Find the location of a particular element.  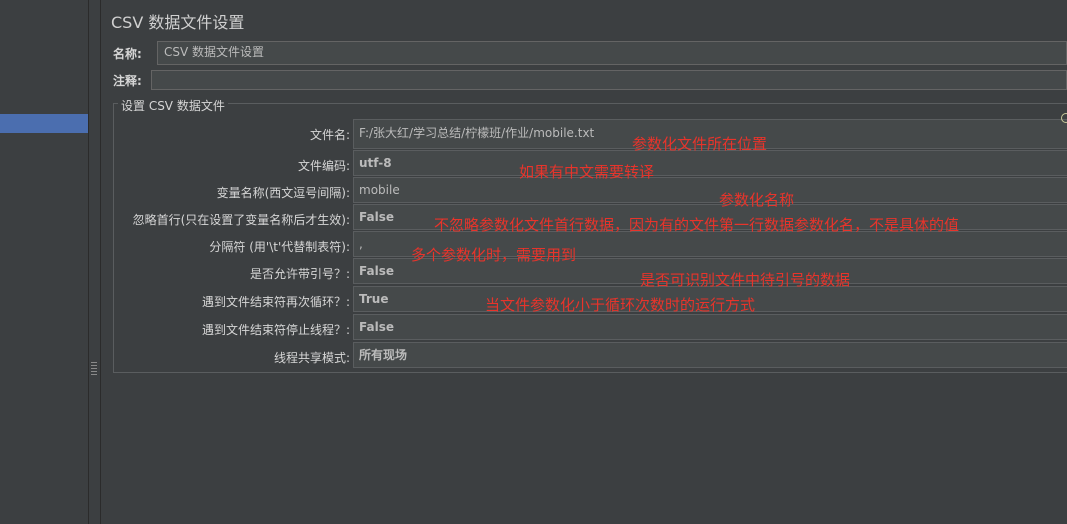

stop-thread-eof-field: False is located at coordinates (710, 327).